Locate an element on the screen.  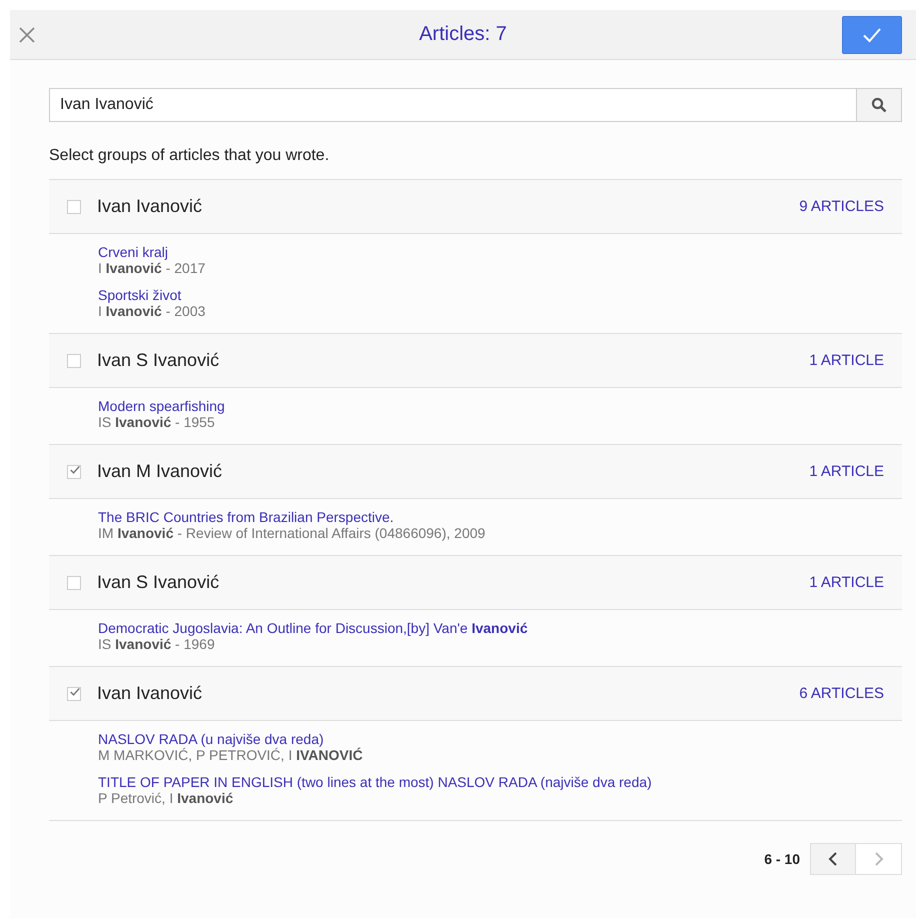
article-byline: IM Ivanović - Review of International Affairs (04866096), 2009 is located at coordinates (292, 533).